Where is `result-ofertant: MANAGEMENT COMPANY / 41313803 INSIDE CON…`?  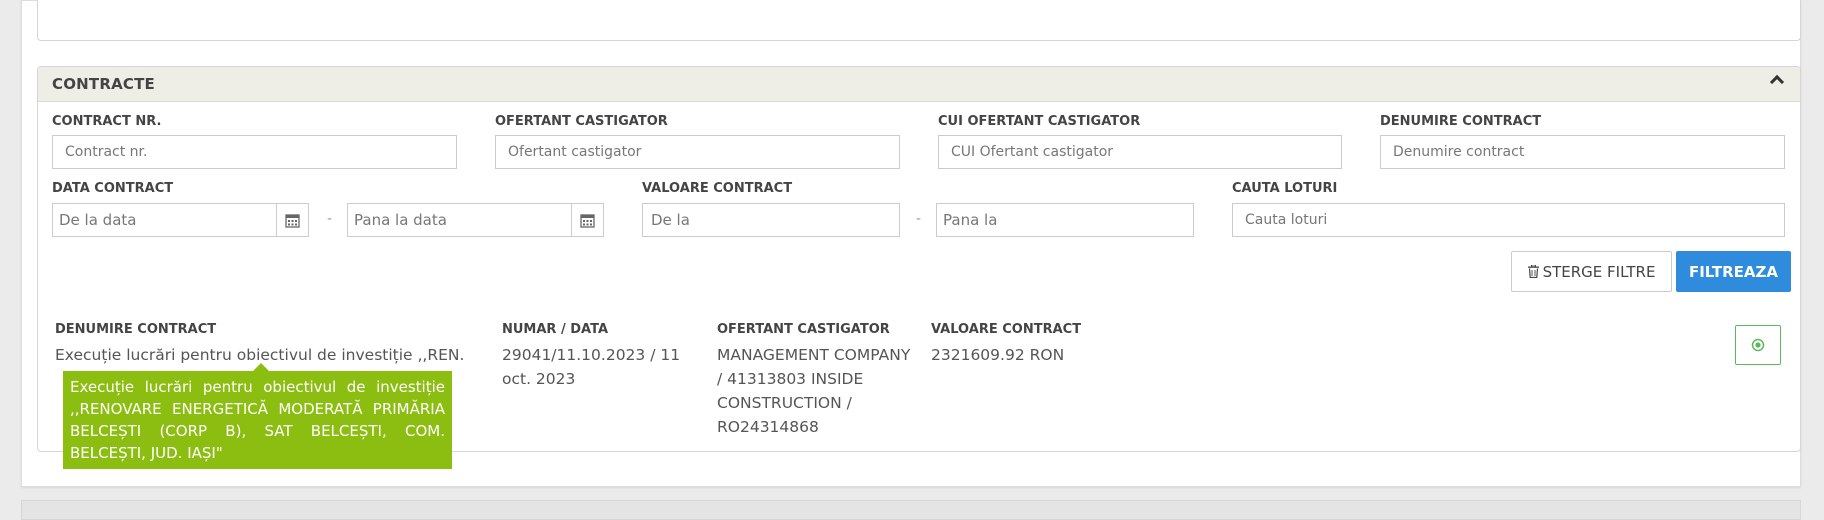 result-ofertant: MANAGEMENT COMPANY / 41313803 INSIDE CON… is located at coordinates (814, 391).